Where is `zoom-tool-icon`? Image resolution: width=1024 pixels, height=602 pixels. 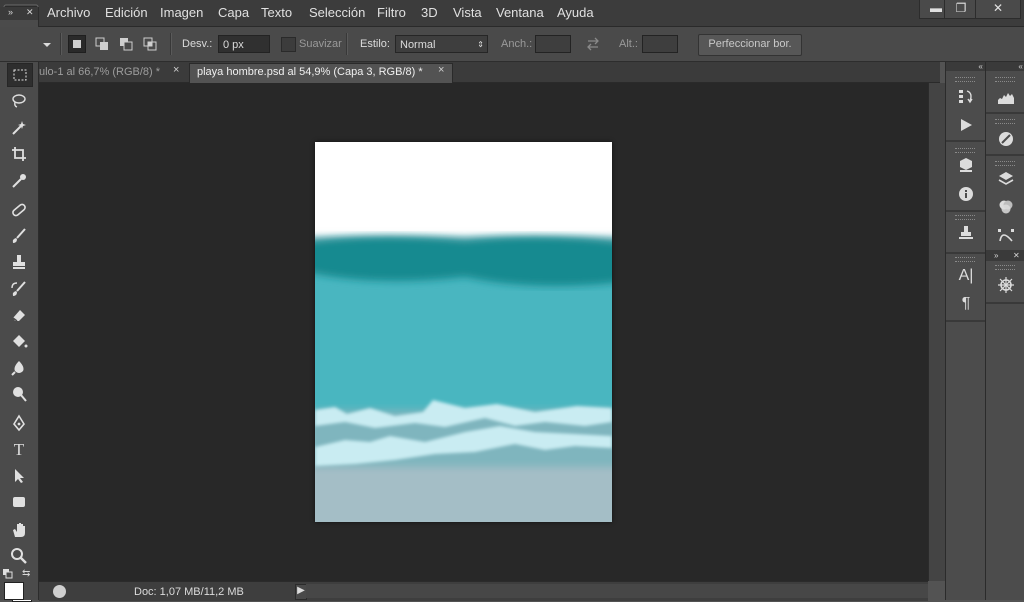
zoom-tool-icon is located at coordinates (19, 556).